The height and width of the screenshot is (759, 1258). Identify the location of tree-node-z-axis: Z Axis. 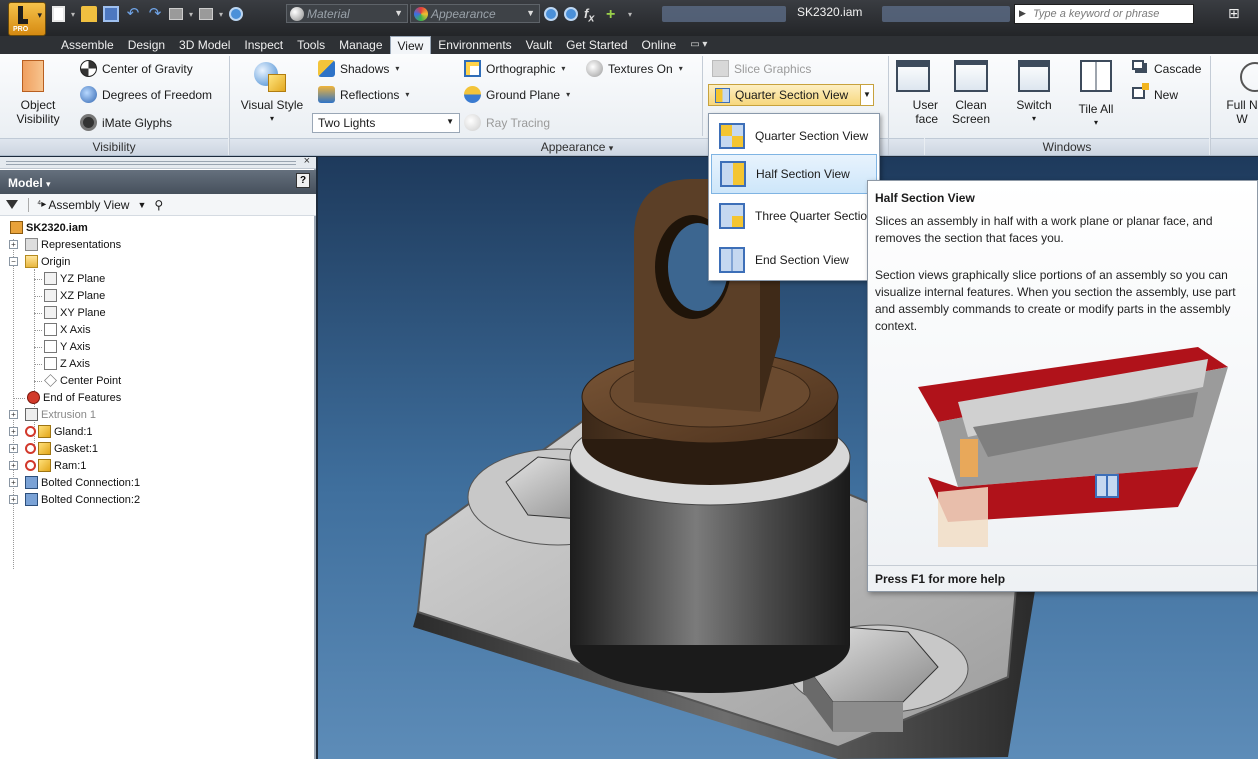
(67, 363).